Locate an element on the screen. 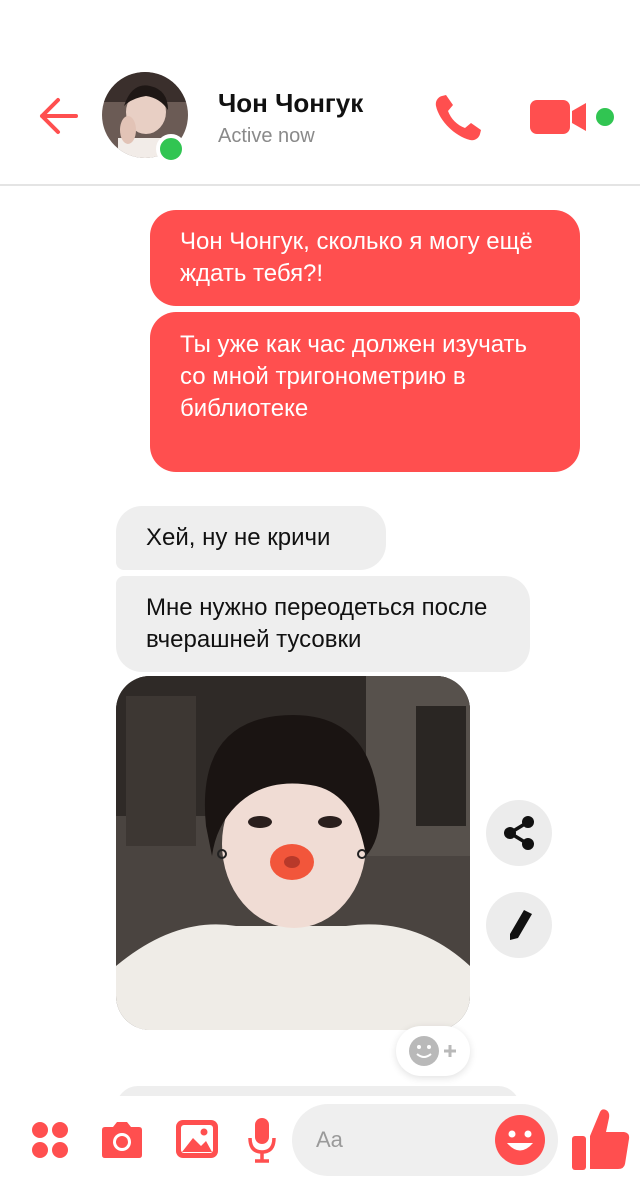 This screenshot has width=640, height=1180. share-icon is located at coordinates (519, 833).